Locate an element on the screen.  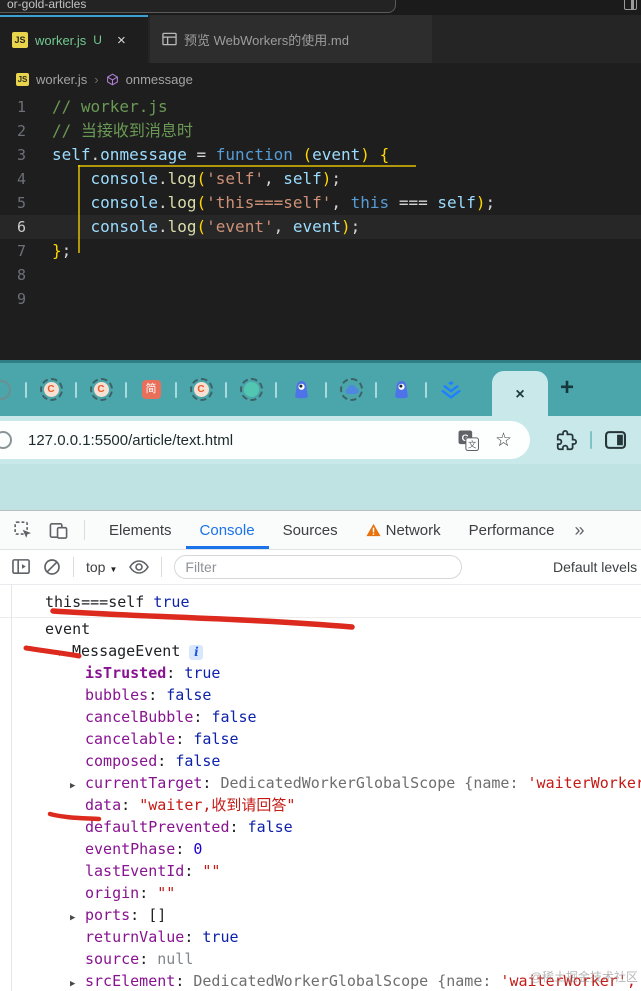
code-line: 4 console.log('self', self); is located at coordinates (320, 179).